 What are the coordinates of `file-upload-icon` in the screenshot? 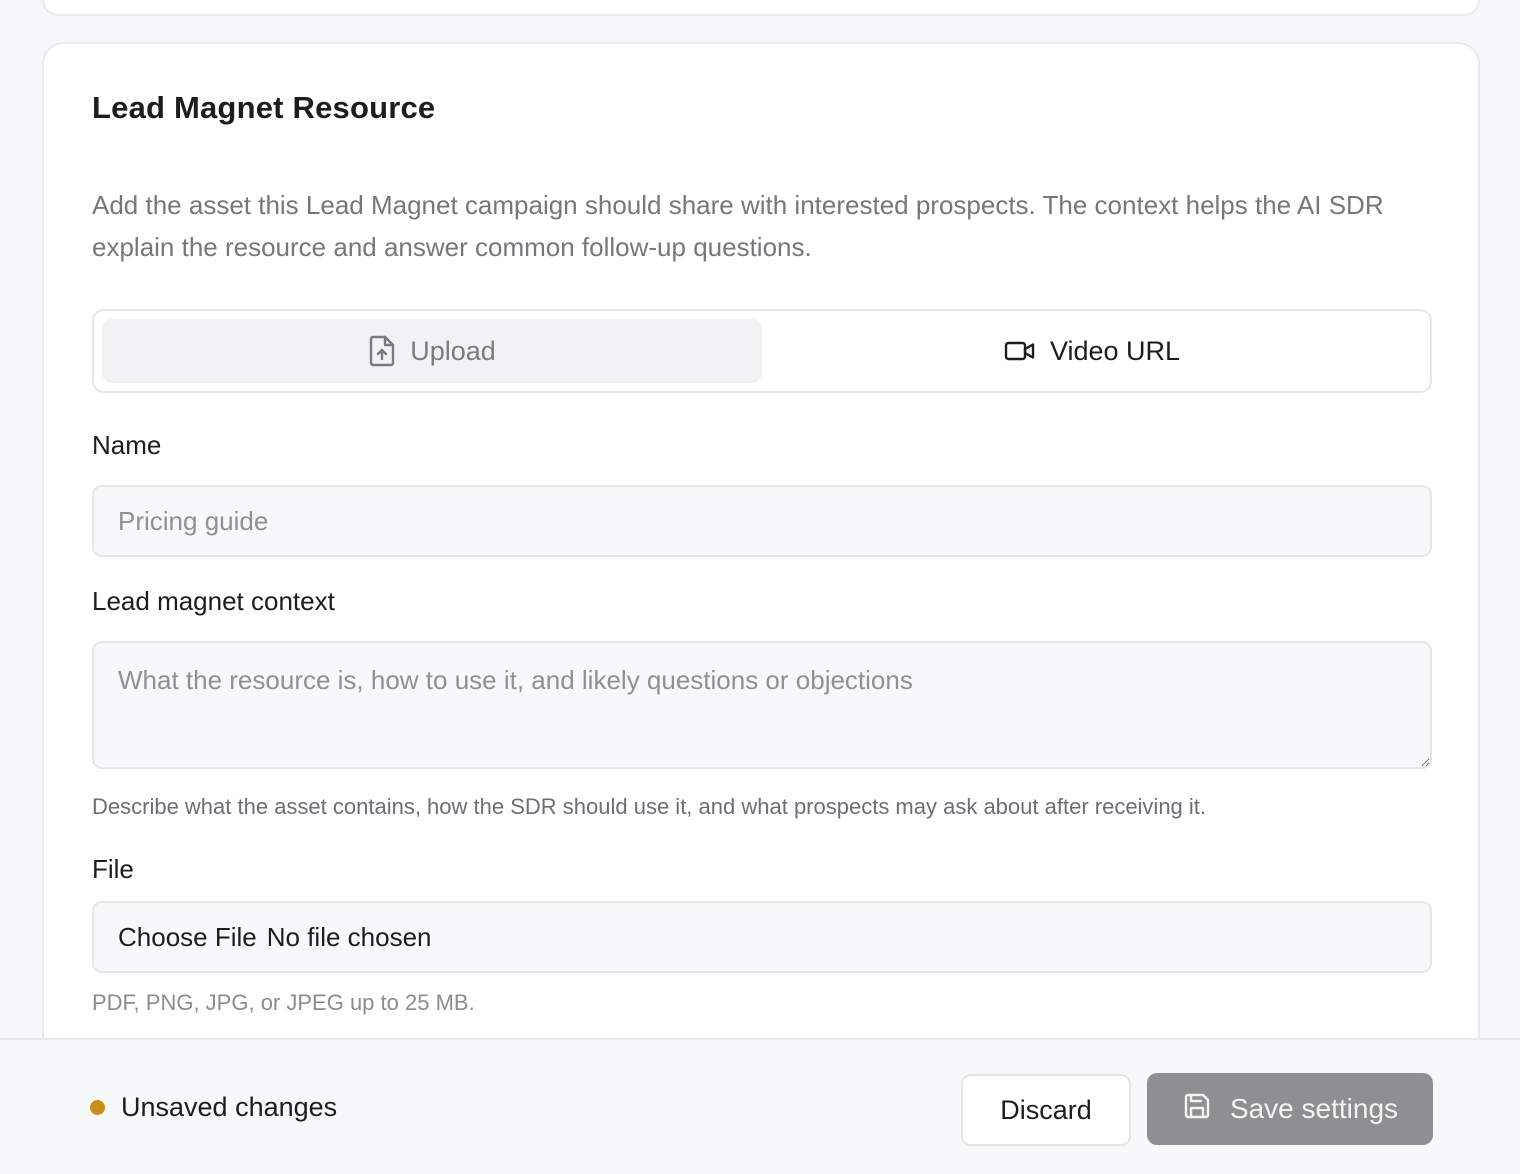 It's located at (382, 351).